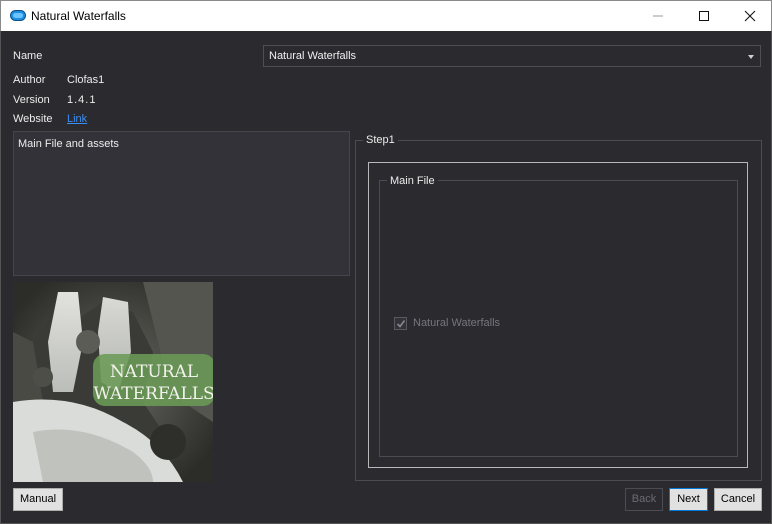 The width and height of the screenshot is (772, 524). Describe the element at coordinates (28, 56) in the screenshot. I see `name-label: Name` at that location.